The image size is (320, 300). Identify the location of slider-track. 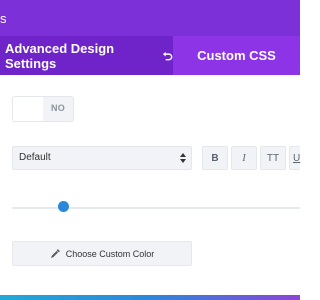
(156, 208).